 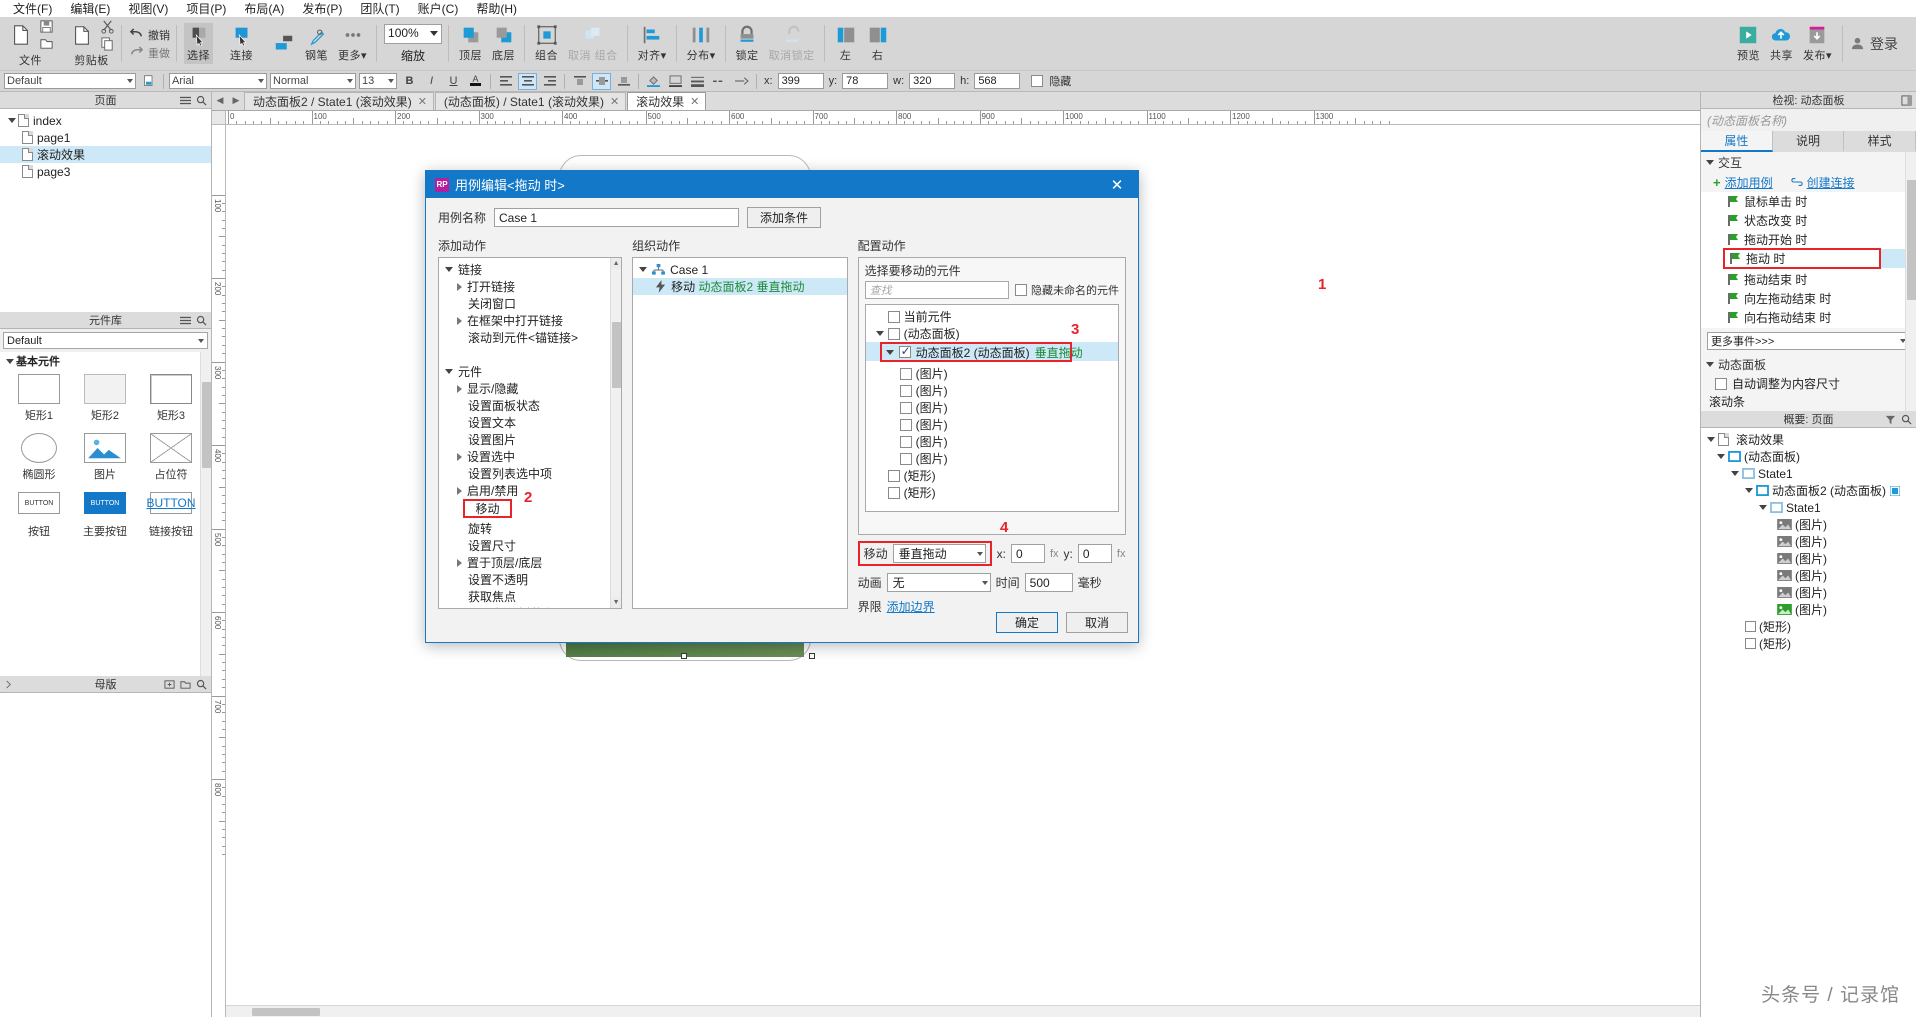 I want to click on page-node-page3: page3, so click(x=105, y=171).